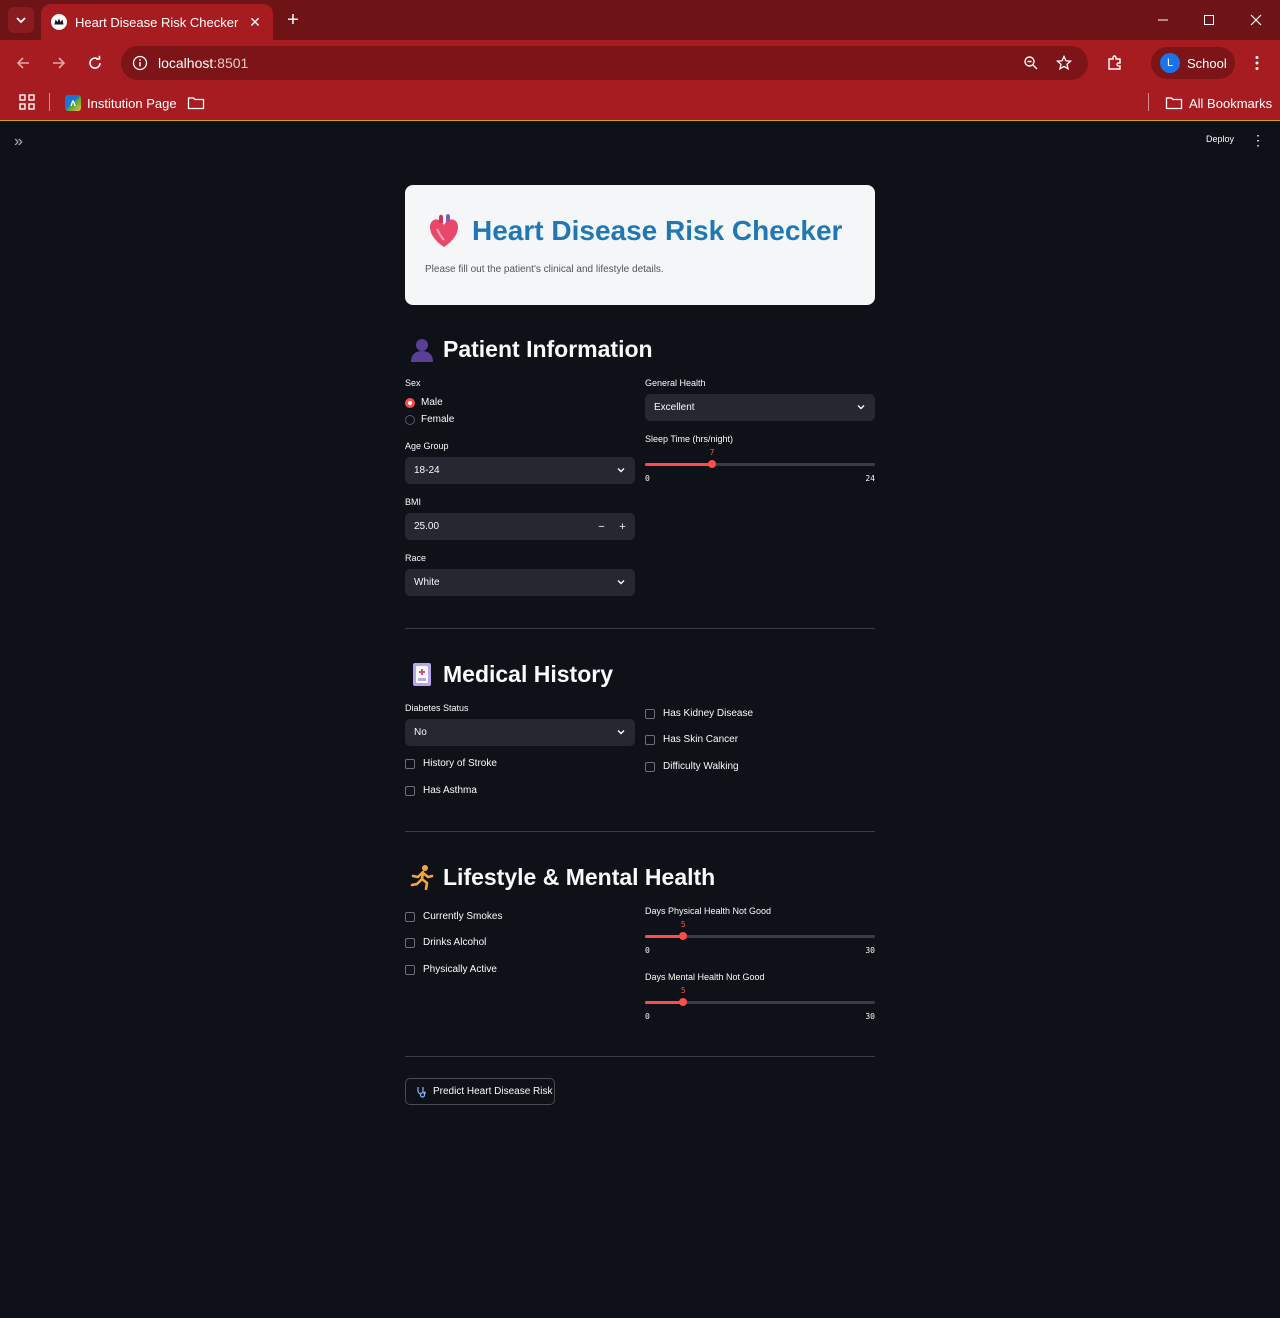 This screenshot has width=1280, height=1318. What do you see at coordinates (255, 22) in the screenshot?
I see `close-tab-icon: ✕` at bounding box center [255, 22].